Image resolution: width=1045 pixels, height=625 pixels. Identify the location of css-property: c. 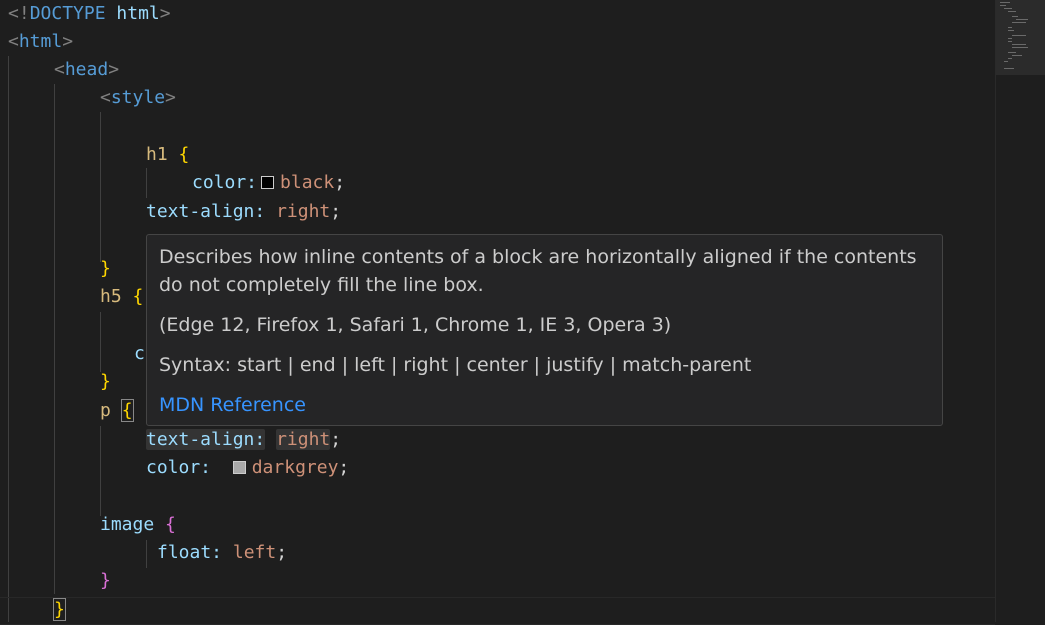
(139, 353).